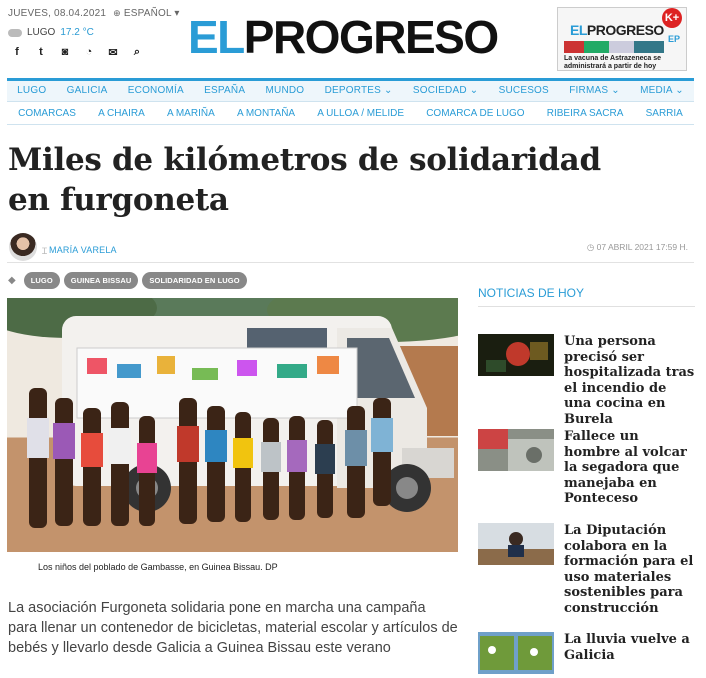 This screenshot has height=678, width=706. What do you see at coordinates (77, 52) in the screenshot?
I see `social-links: f t ◙ ◔ ✉ ⌕` at bounding box center [77, 52].